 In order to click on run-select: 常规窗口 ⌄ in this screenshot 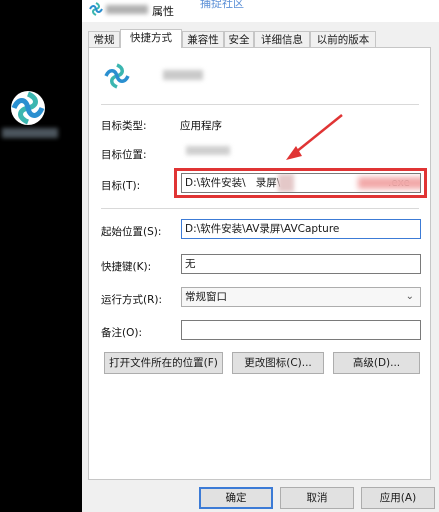, I will do `click(301, 297)`.